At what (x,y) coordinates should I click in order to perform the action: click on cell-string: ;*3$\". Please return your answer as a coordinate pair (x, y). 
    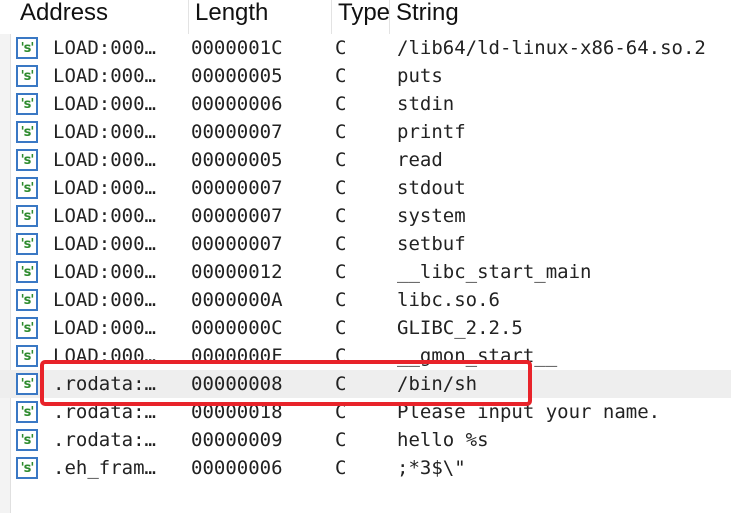
    Looking at the image, I should click on (431, 468).